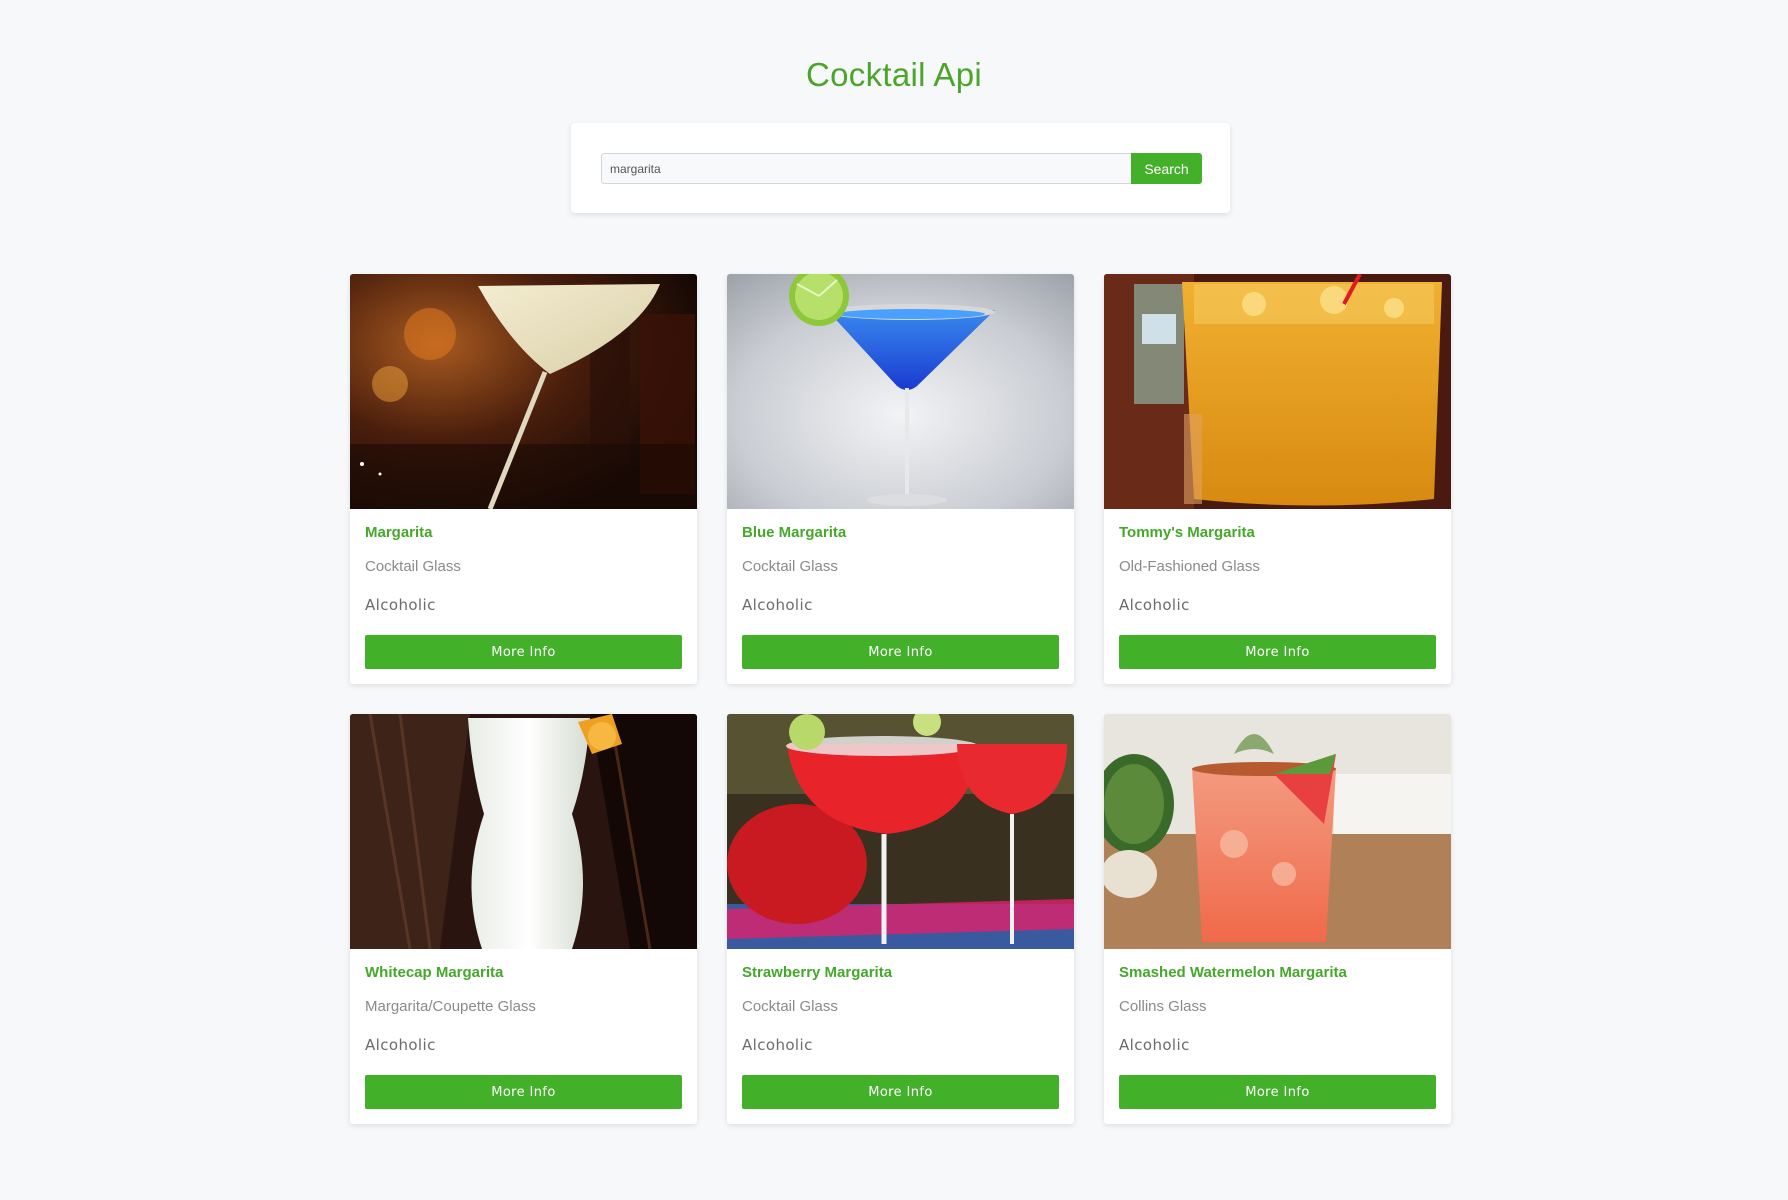 The image size is (1788, 1200). Describe the element at coordinates (434, 972) in the screenshot. I see `cocktail-name: Whitecap Margarita` at that location.